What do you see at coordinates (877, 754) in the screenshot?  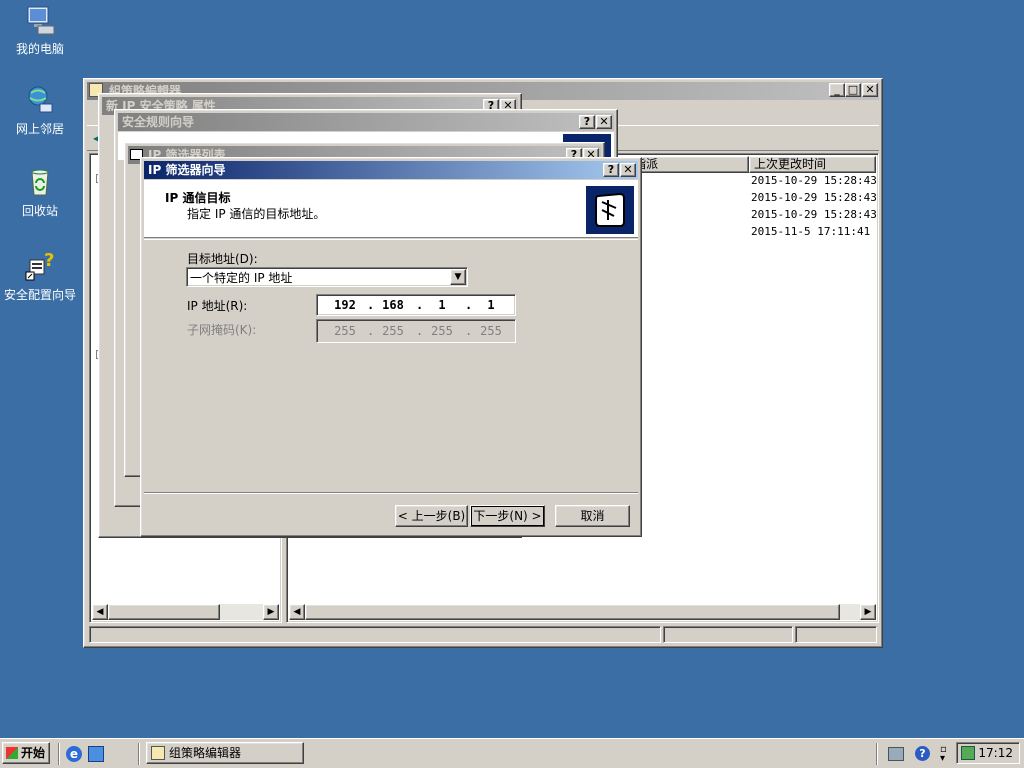 I see `tray-divider` at bounding box center [877, 754].